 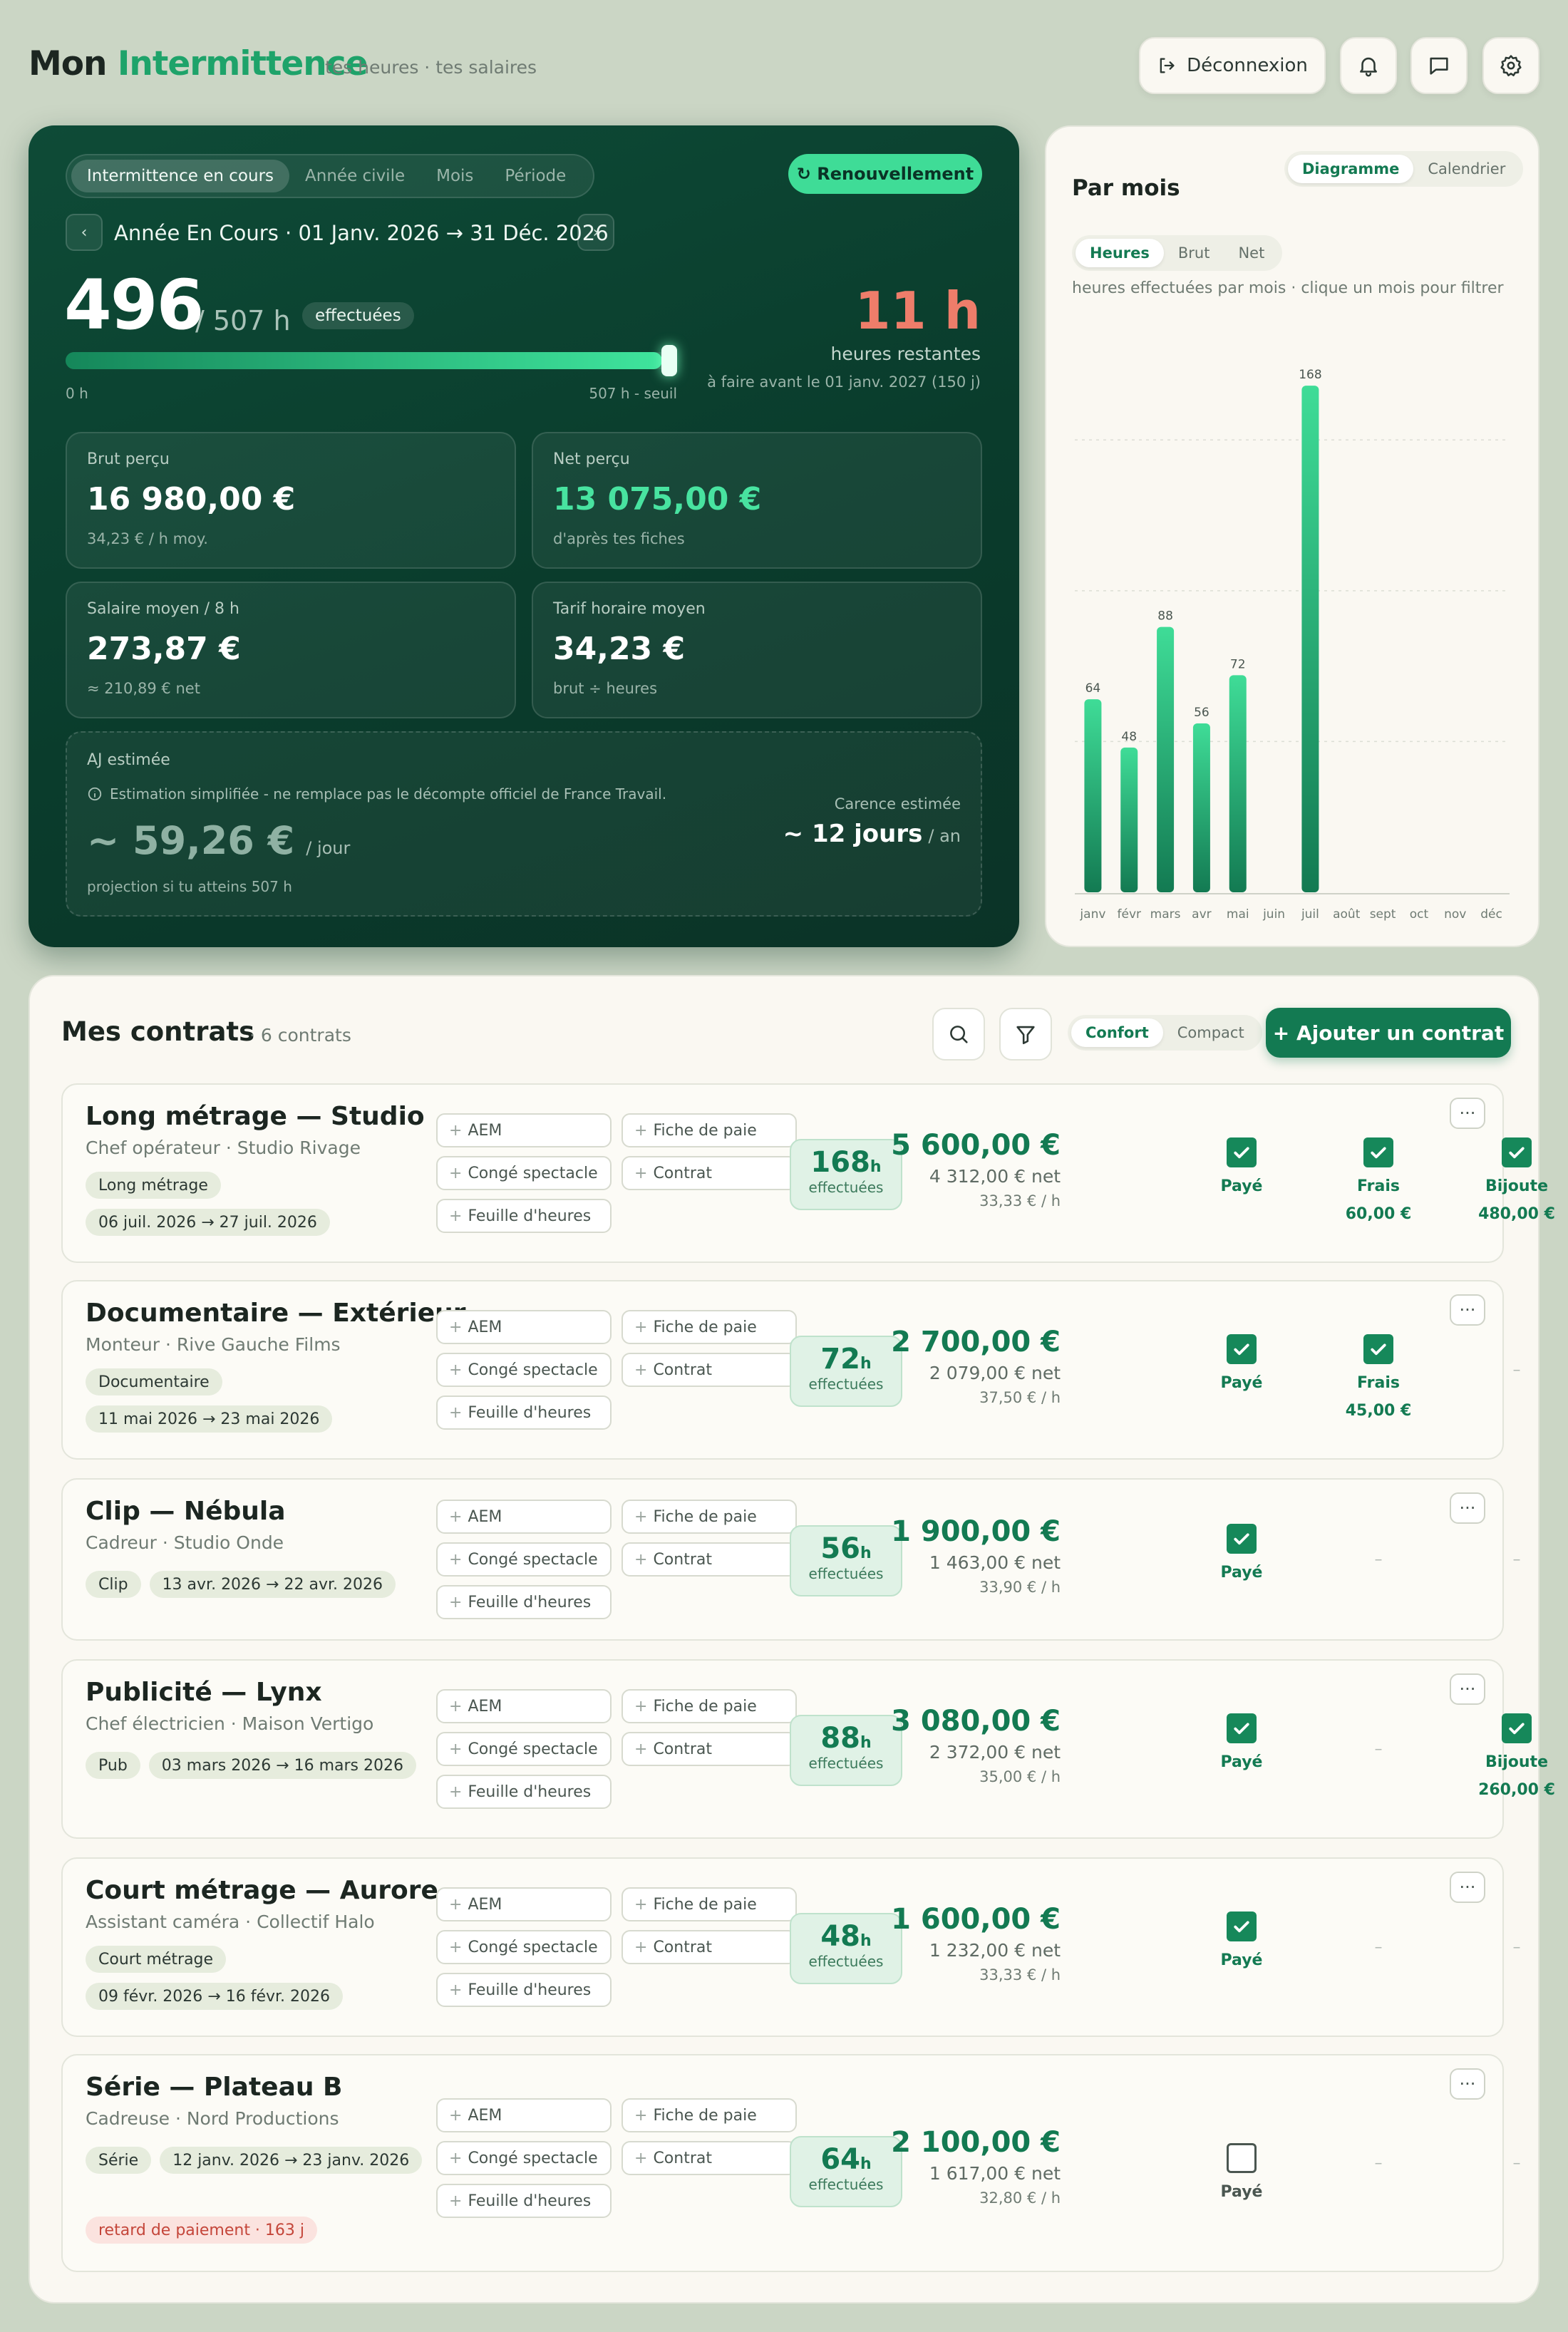 What do you see at coordinates (1130, 915) in the screenshot?
I see `chart-month-label: févr` at bounding box center [1130, 915].